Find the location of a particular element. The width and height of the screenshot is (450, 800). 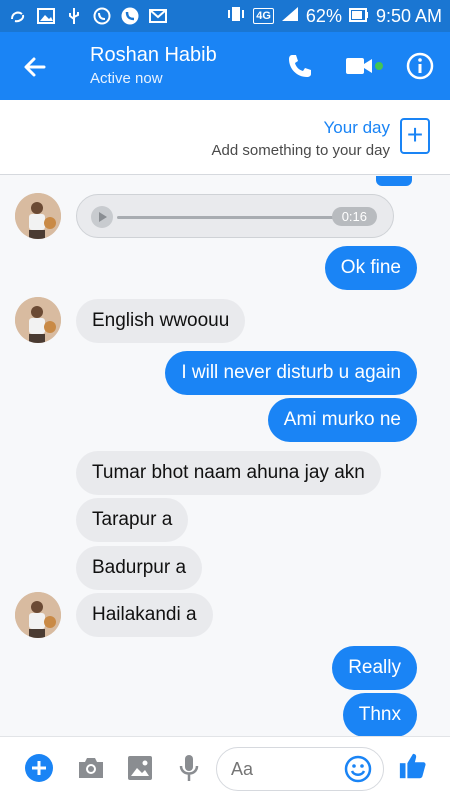

whatsapp-icon is located at coordinates (102, 16).